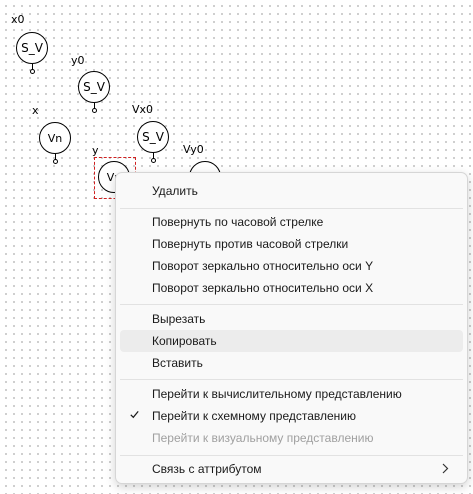 The width and height of the screenshot is (473, 494). What do you see at coordinates (291, 341) in the screenshot?
I see `menu-item-copy: Копировать` at bounding box center [291, 341].